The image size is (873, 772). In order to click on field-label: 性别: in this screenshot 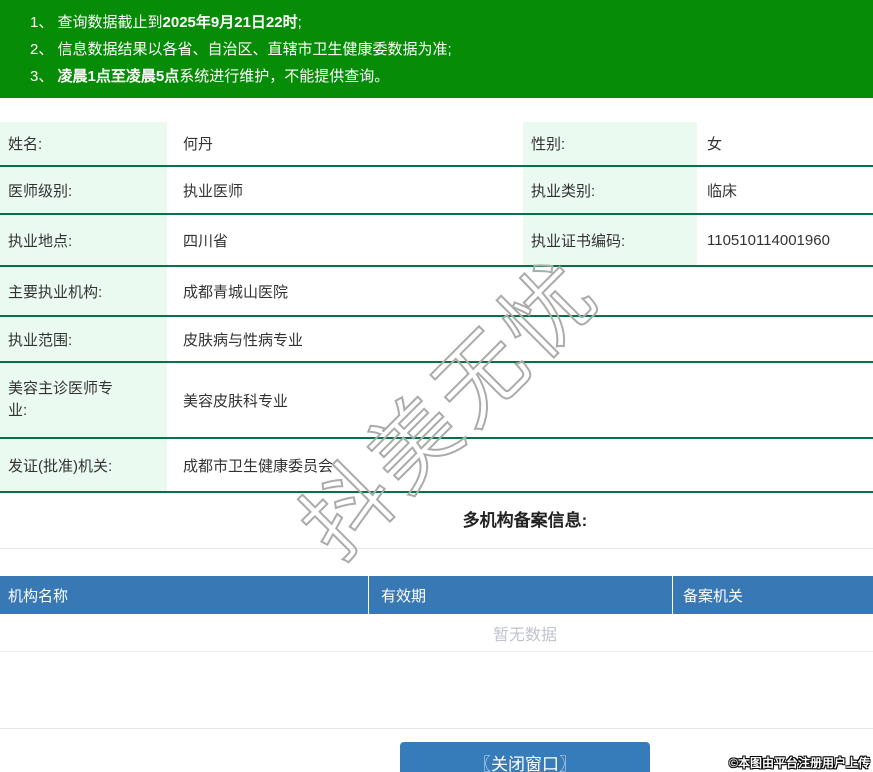, I will do `click(610, 143)`.